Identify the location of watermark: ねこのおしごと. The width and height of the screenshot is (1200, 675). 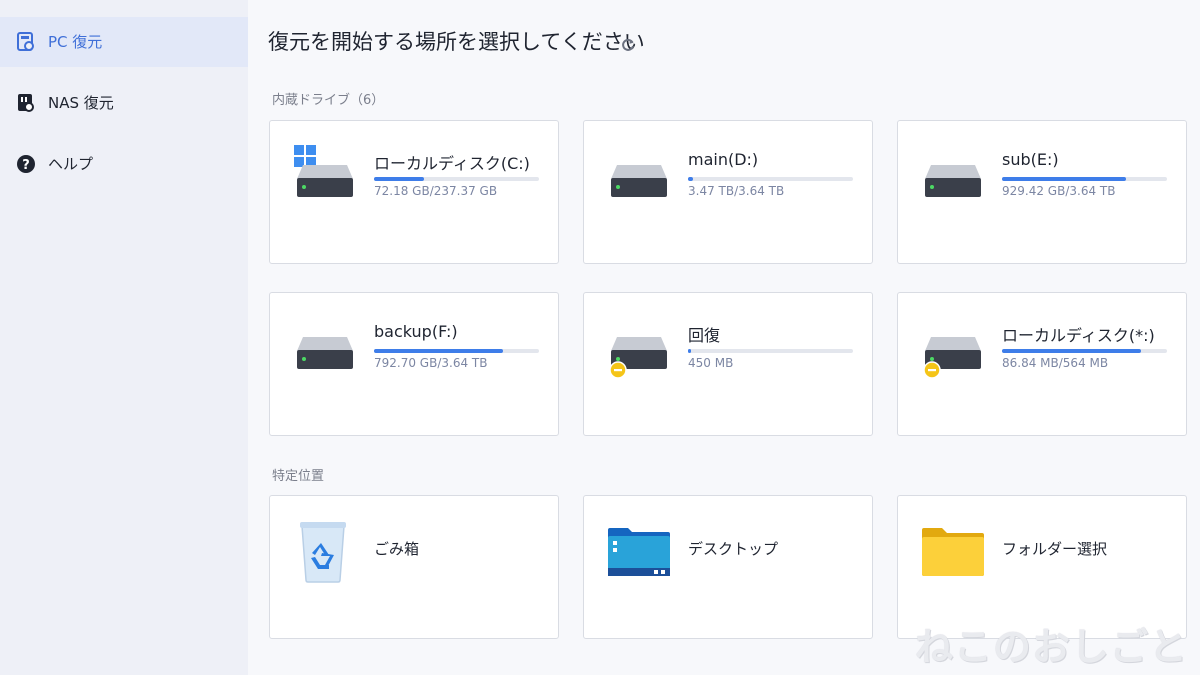
(1051, 647).